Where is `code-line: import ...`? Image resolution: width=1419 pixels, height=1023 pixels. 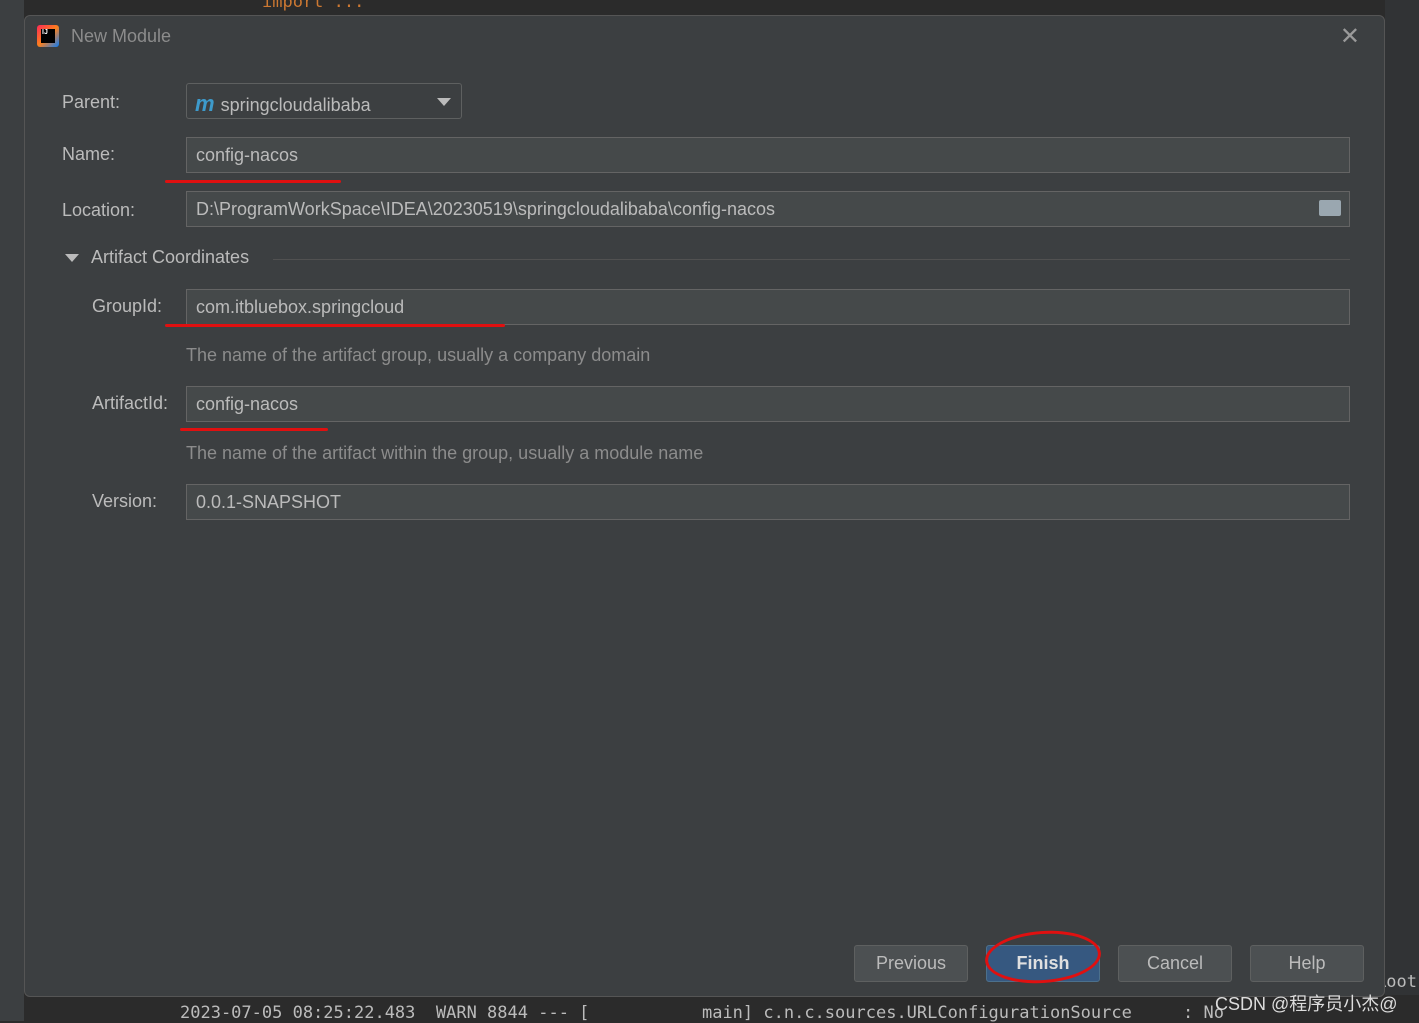 code-line: import ... is located at coordinates (313, 6).